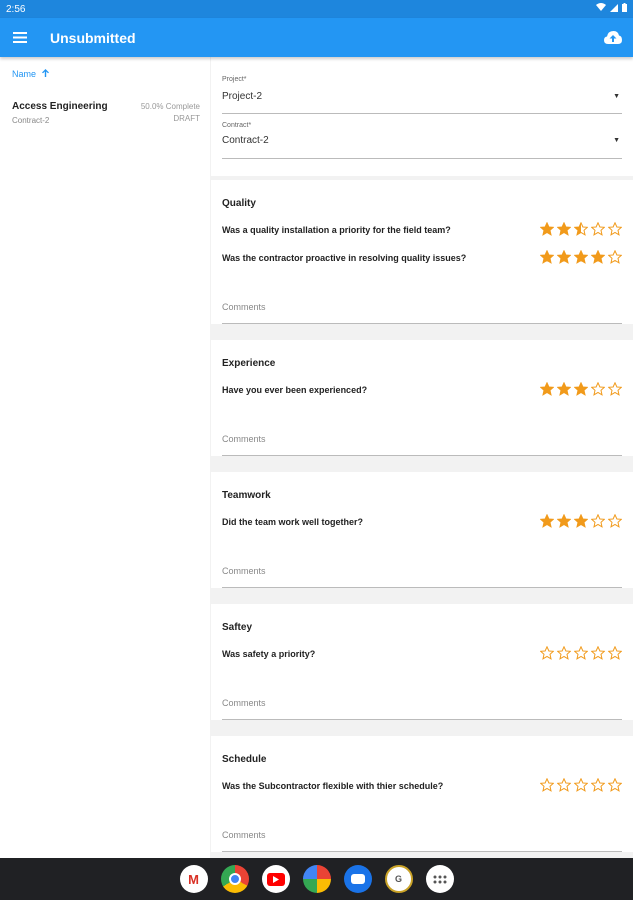  What do you see at coordinates (601, 9) in the screenshot?
I see `wifi-icon` at bounding box center [601, 9].